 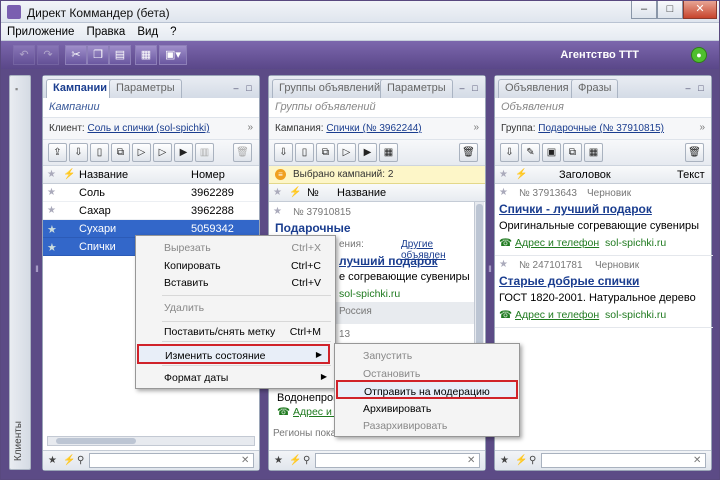 What do you see at coordinates (120, 152) in the screenshot?
I see `copy-campaign-icon: ⧉` at bounding box center [120, 152].